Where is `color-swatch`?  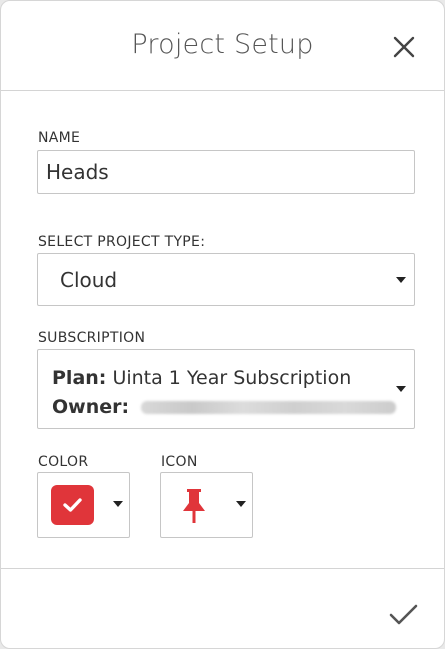 color-swatch is located at coordinates (72, 505).